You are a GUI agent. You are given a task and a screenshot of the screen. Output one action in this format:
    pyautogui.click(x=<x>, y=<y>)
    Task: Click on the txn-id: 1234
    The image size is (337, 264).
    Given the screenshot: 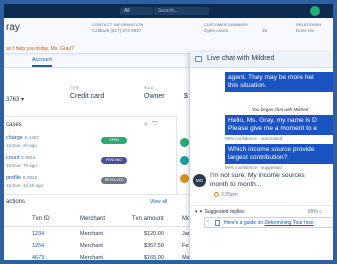 What is the action you would take?
    pyautogui.click(x=38, y=234)
    